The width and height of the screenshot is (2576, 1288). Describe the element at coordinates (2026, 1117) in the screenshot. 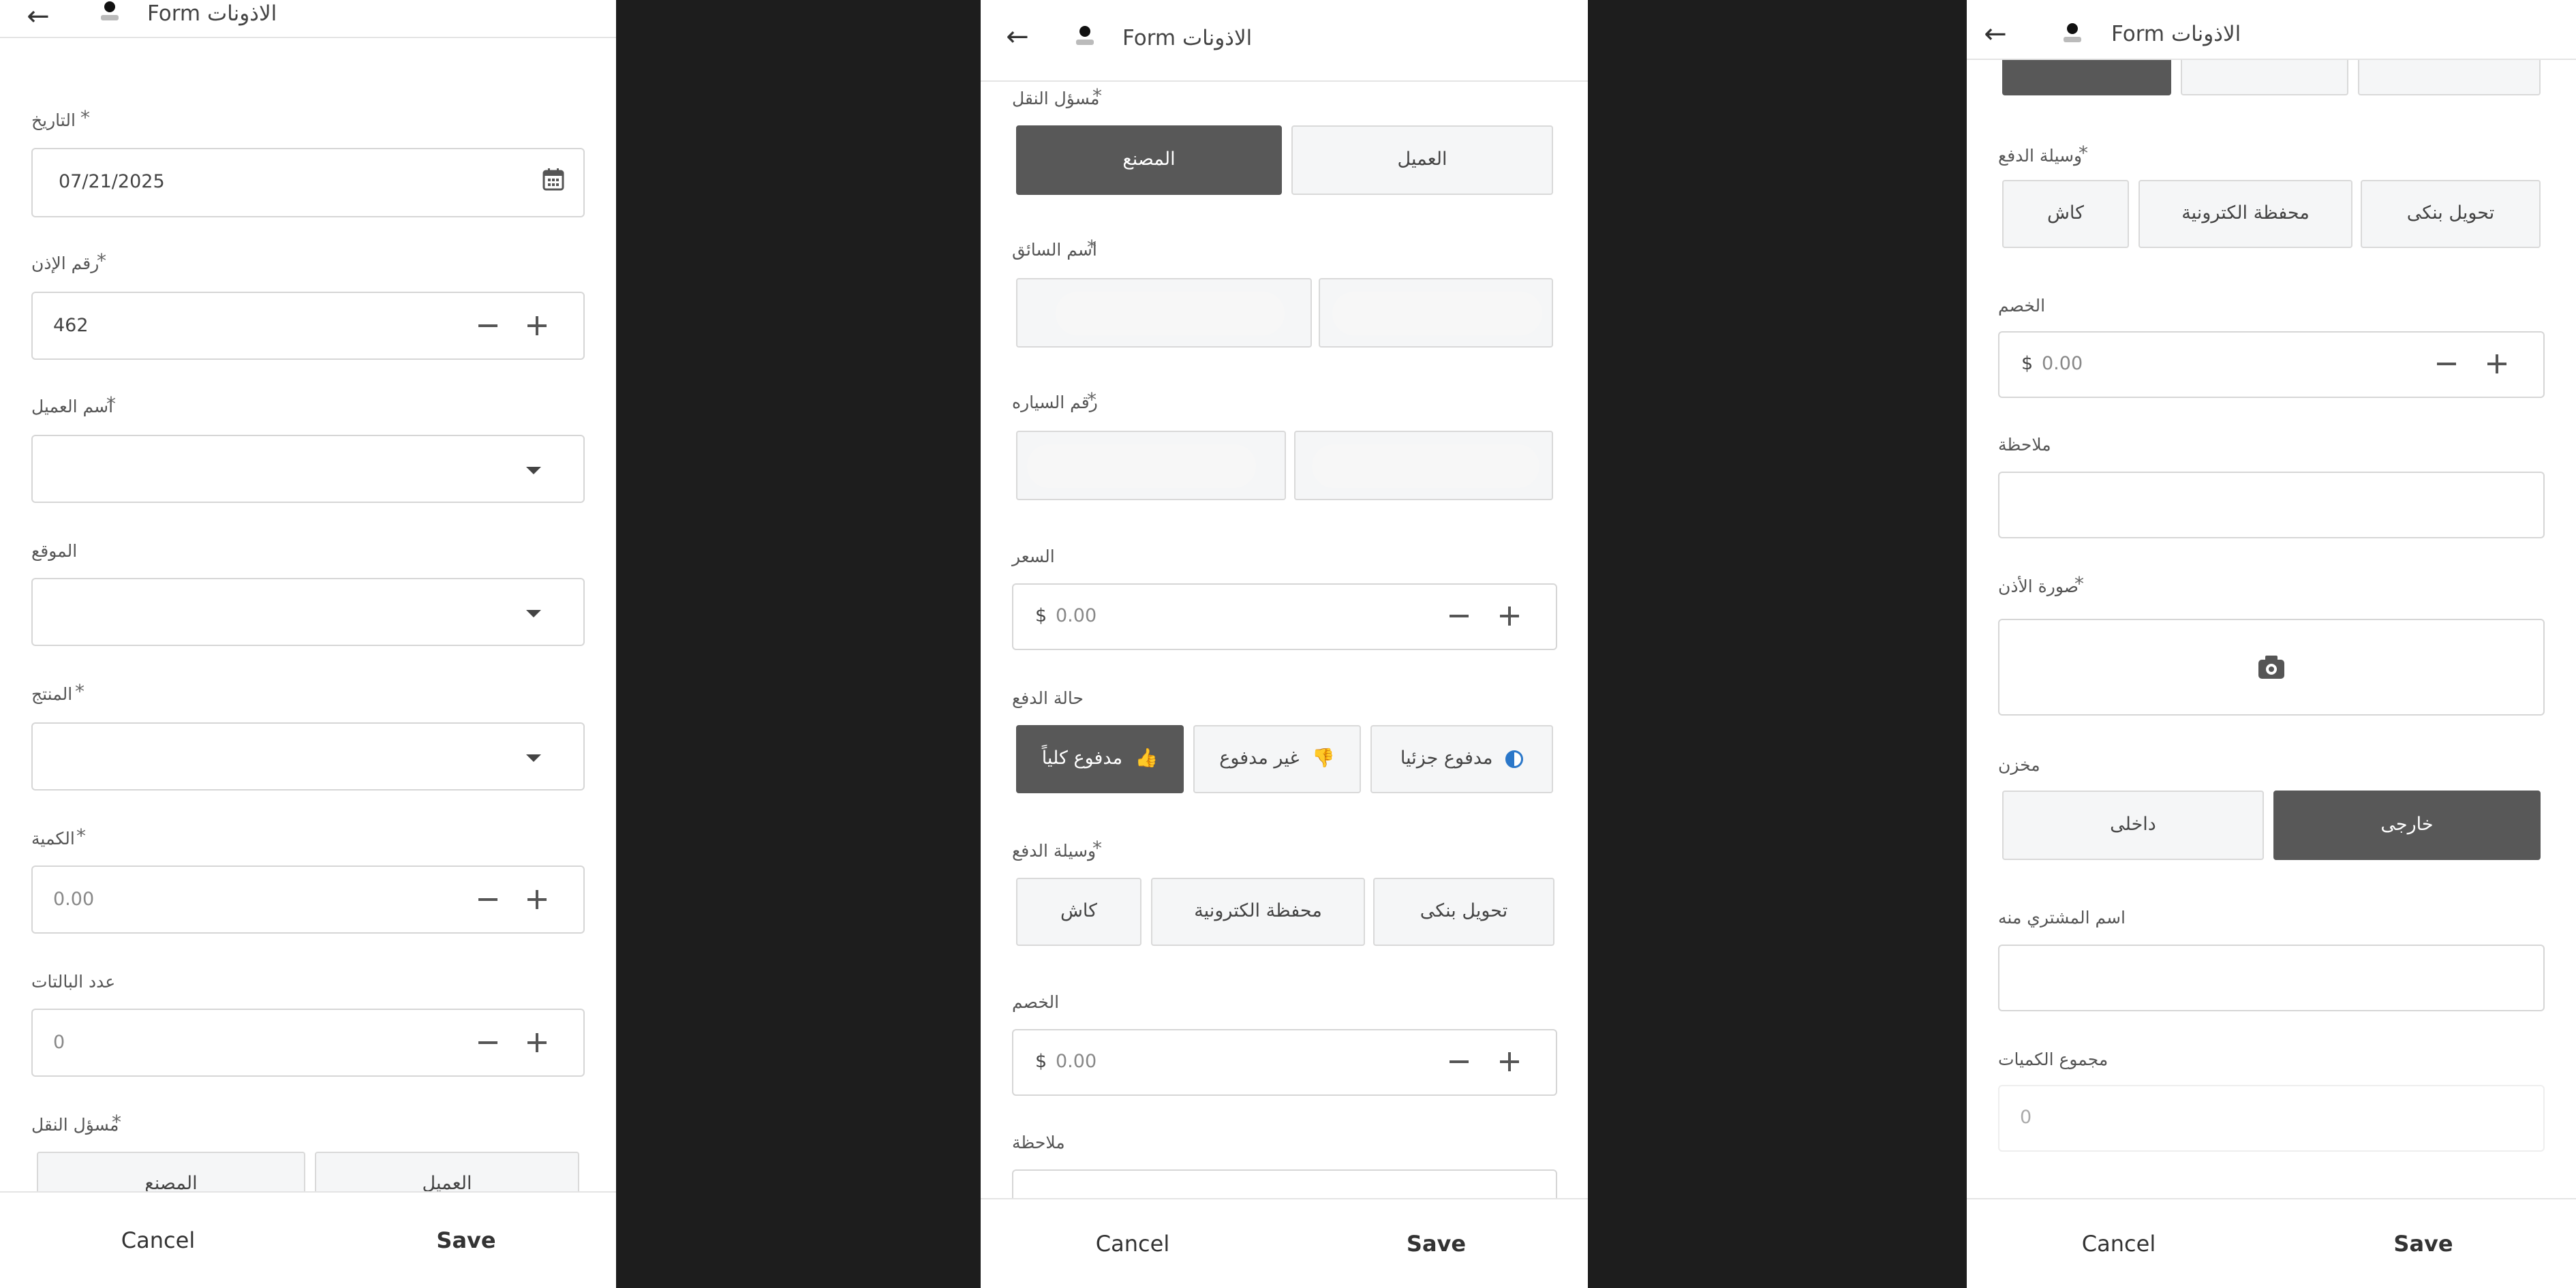

I see `total-quantity-value: 0` at that location.